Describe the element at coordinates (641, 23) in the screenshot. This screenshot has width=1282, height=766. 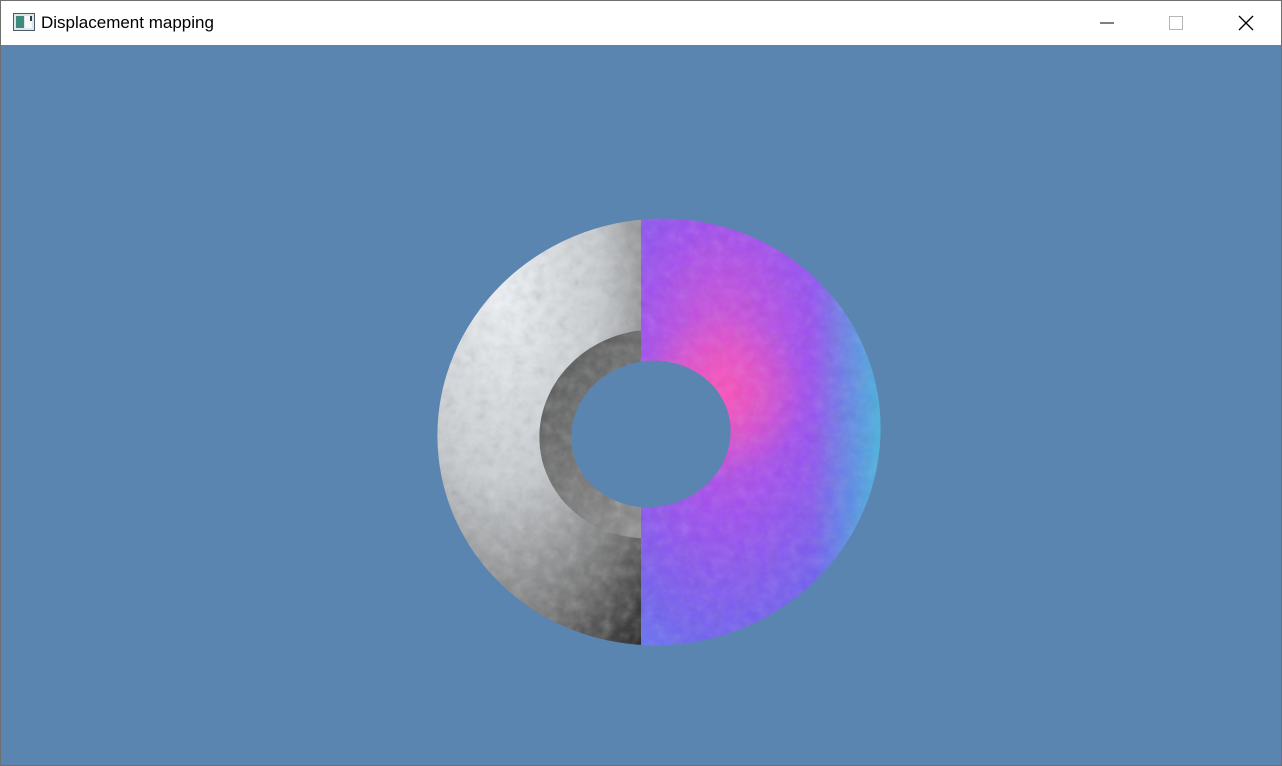
I see `title-bar: Displacement mapping` at that location.